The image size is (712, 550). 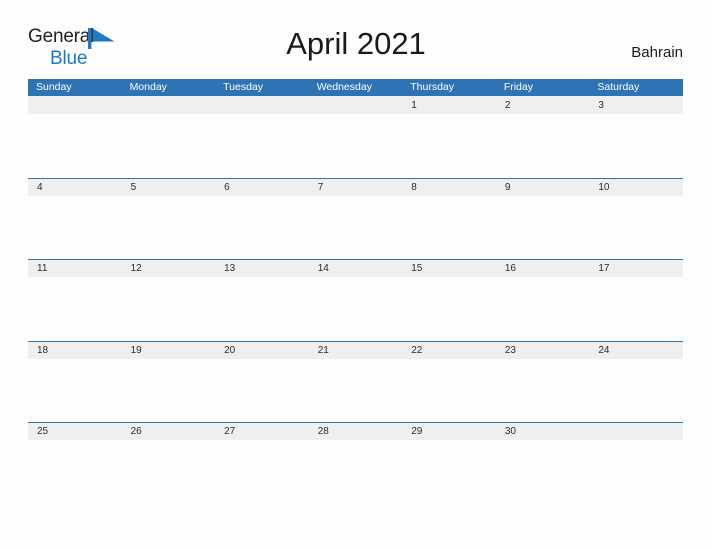 What do you see at coordinates (449, 105) in the screenshot?
I see `date-cell: 1` at bounding box center [449, 105].